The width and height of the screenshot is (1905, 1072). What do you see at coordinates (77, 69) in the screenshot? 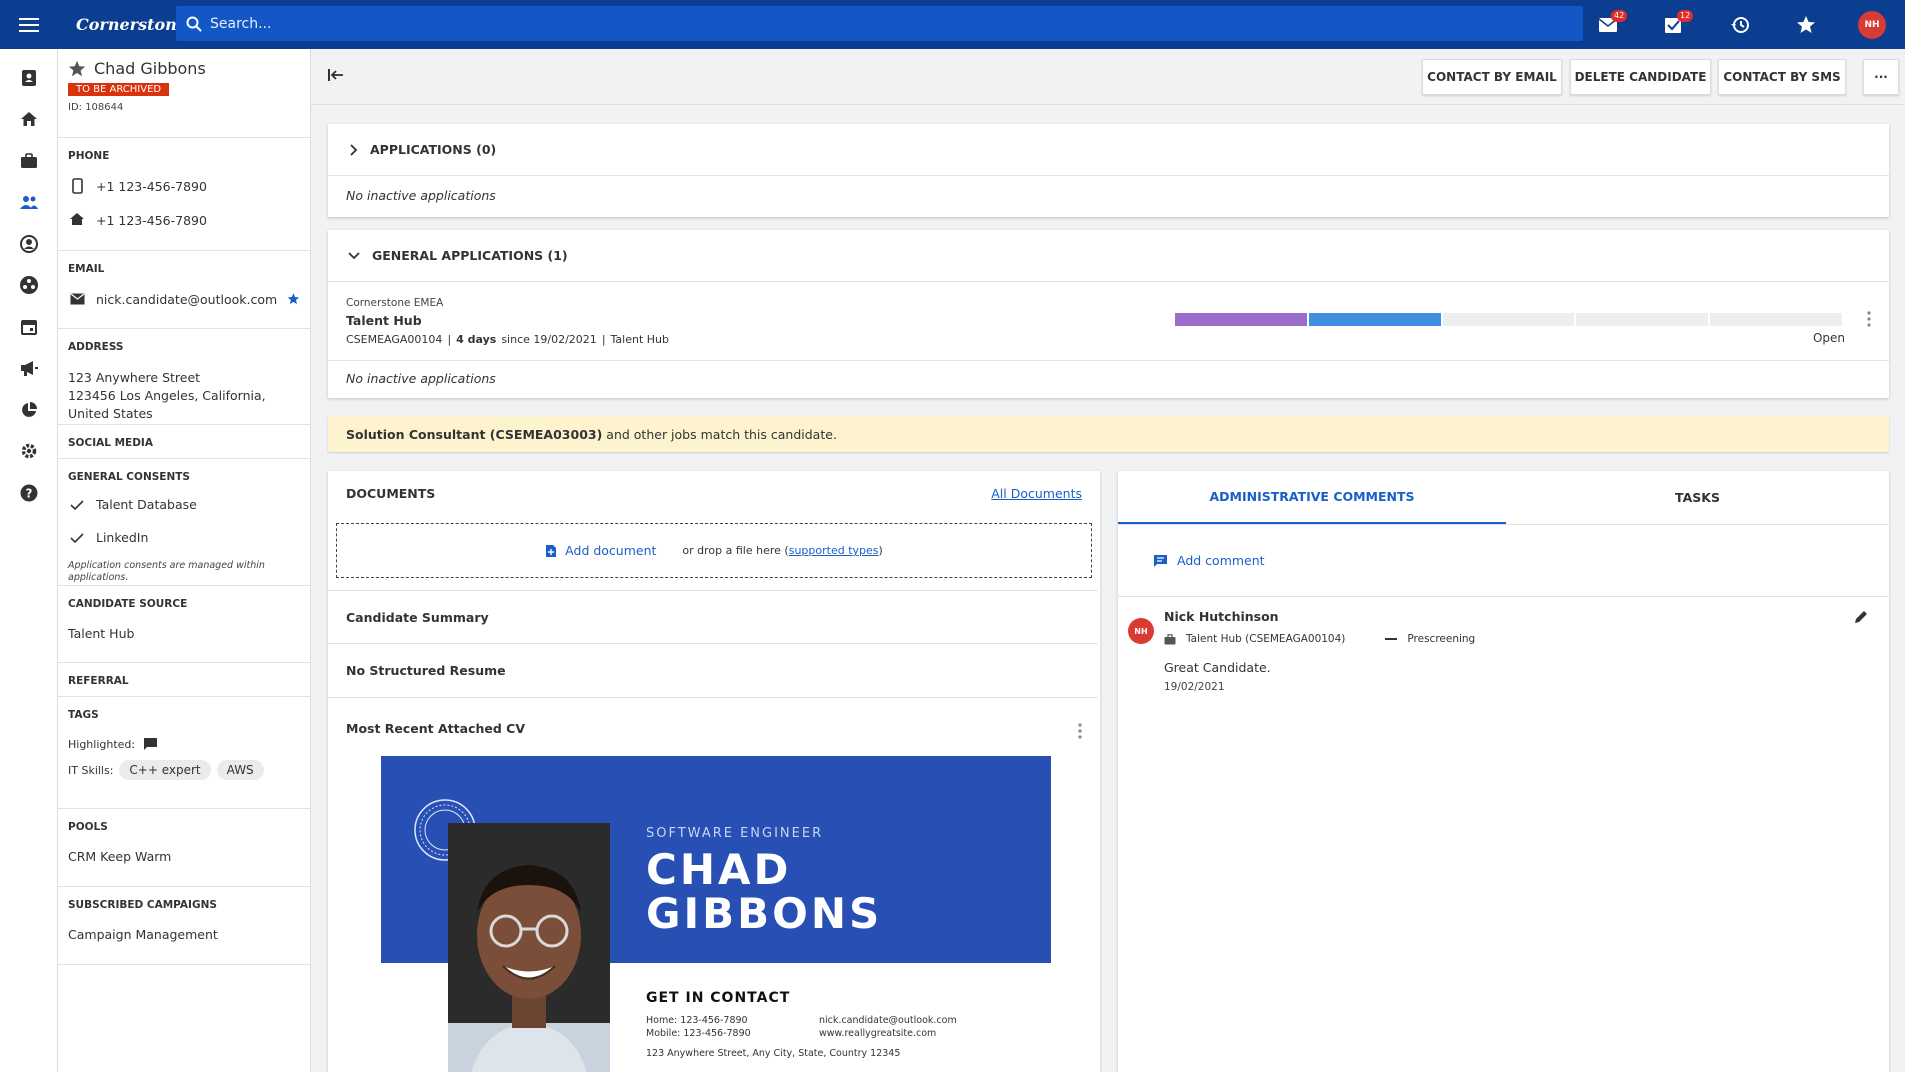
I see `favorite-star-icon` at bounding box center [77, 69].